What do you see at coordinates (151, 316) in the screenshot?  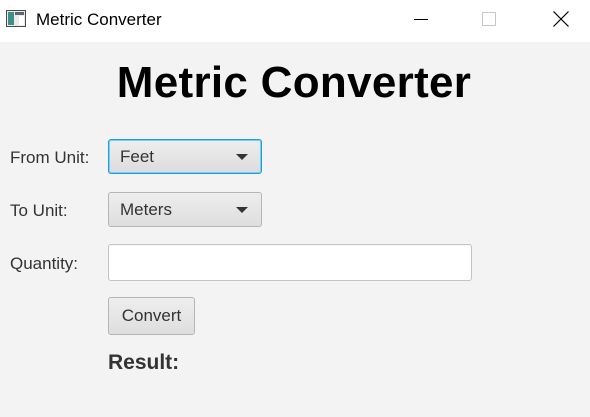 I see `convert-button: Convert` at bounding box center [151, 316].